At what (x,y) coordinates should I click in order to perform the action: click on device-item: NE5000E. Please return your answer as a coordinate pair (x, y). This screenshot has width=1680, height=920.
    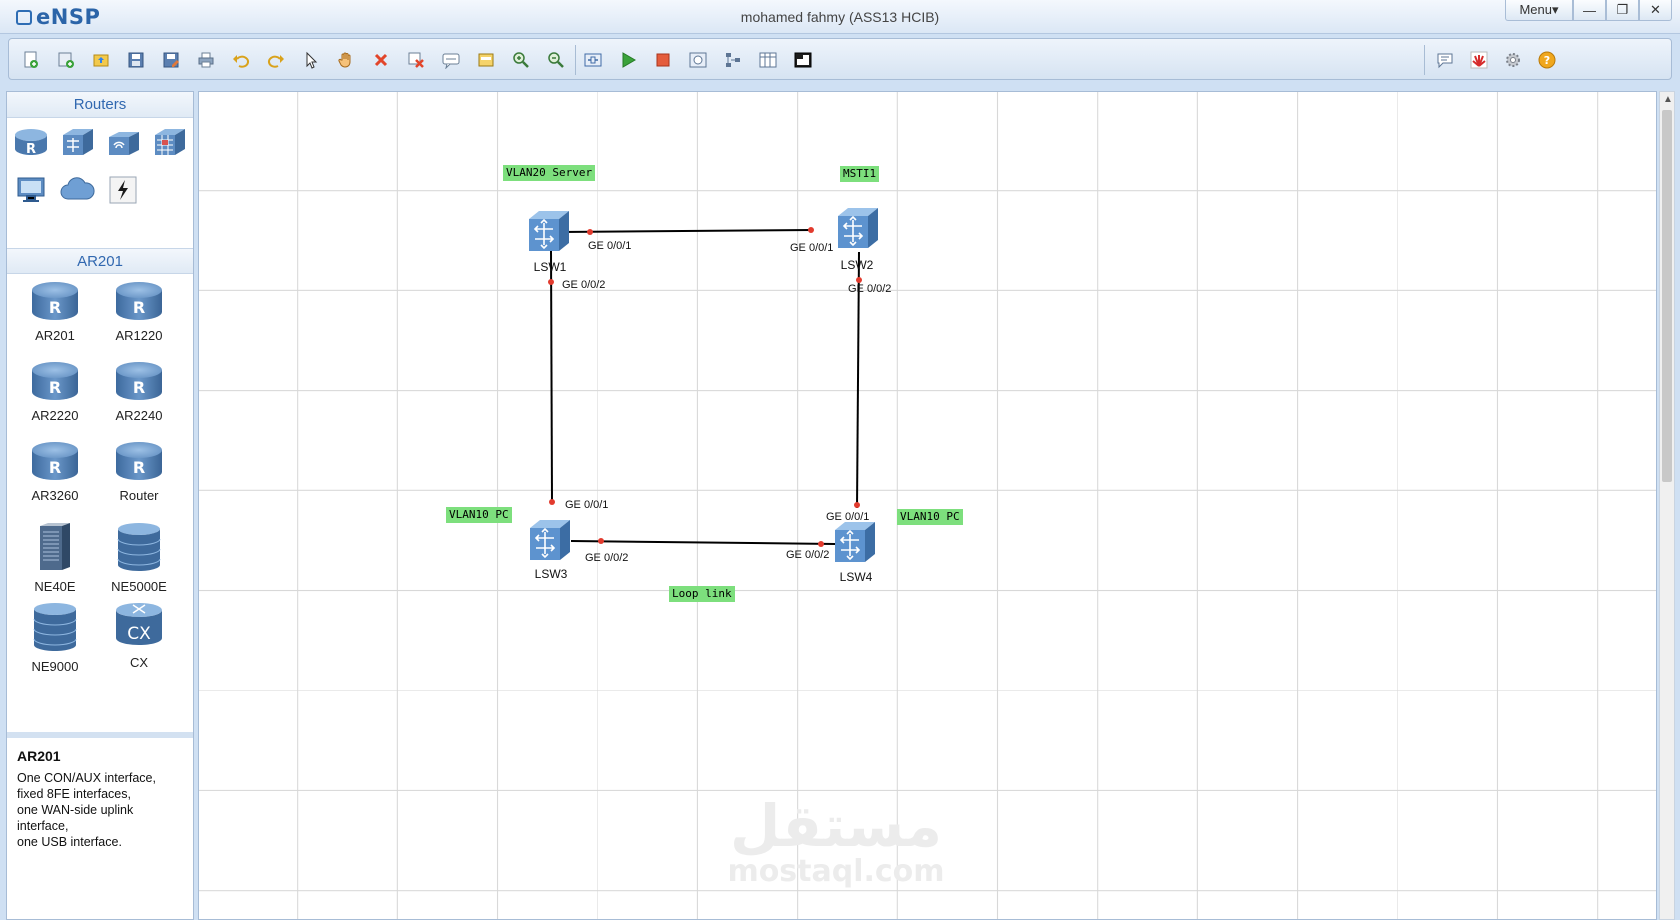
    Looking at the image, I should click on (139, 558).